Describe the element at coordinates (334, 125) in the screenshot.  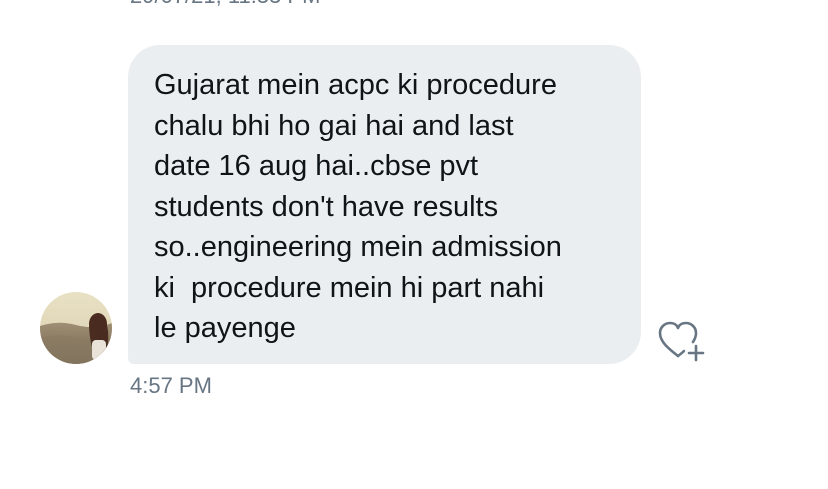
I see `message-text-line: chalu bhi ho gai hai and last` at that location.